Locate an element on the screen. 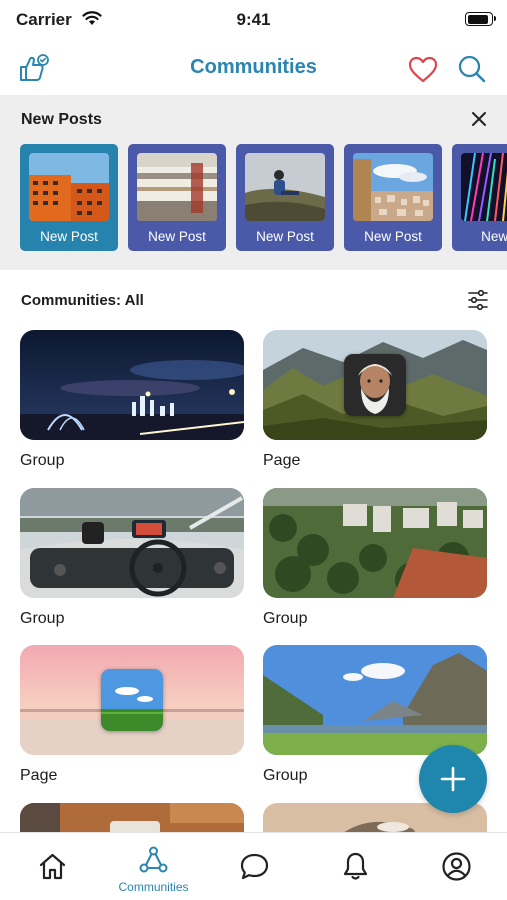 Image resolution: width=507 pixels, height=900 pixels. orange-building-photo is located at coordinates (69, 187).